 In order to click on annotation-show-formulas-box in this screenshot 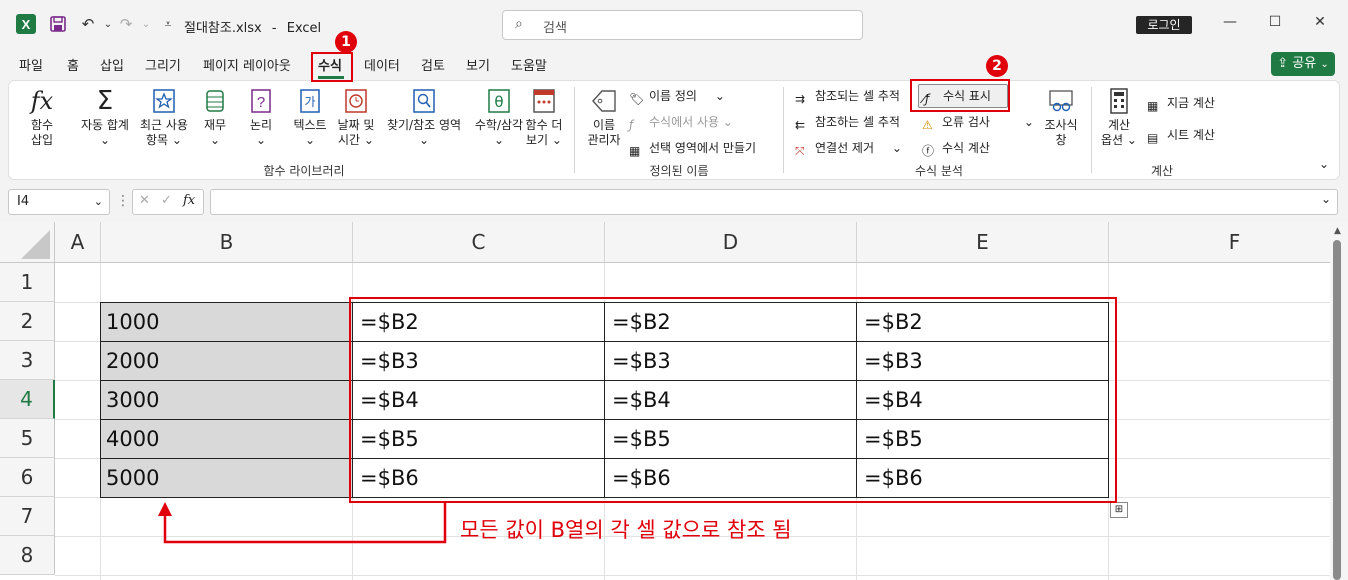, I will do `click(960, 95)`.